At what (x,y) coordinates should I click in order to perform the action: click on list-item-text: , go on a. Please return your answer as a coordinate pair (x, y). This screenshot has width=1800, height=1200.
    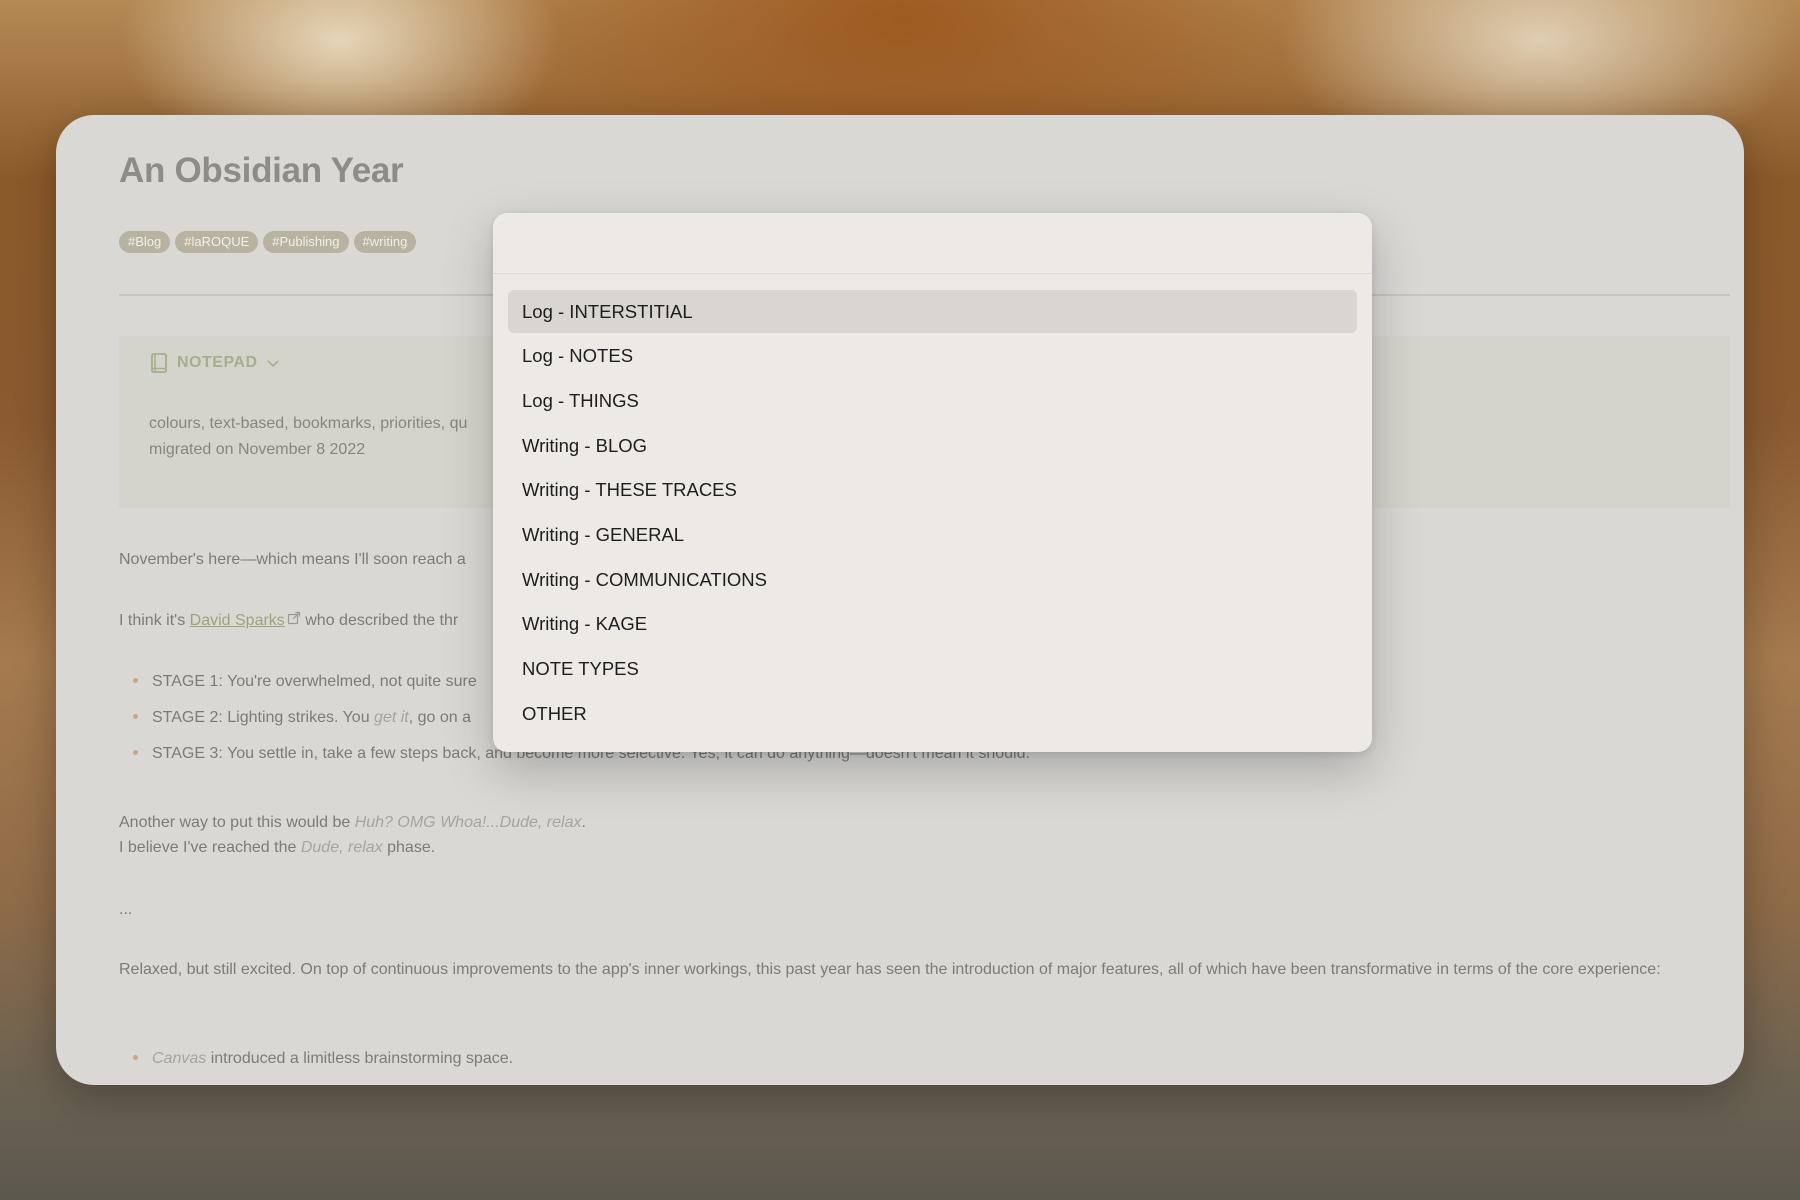
    Looking at the image, I should click on (440, 717).